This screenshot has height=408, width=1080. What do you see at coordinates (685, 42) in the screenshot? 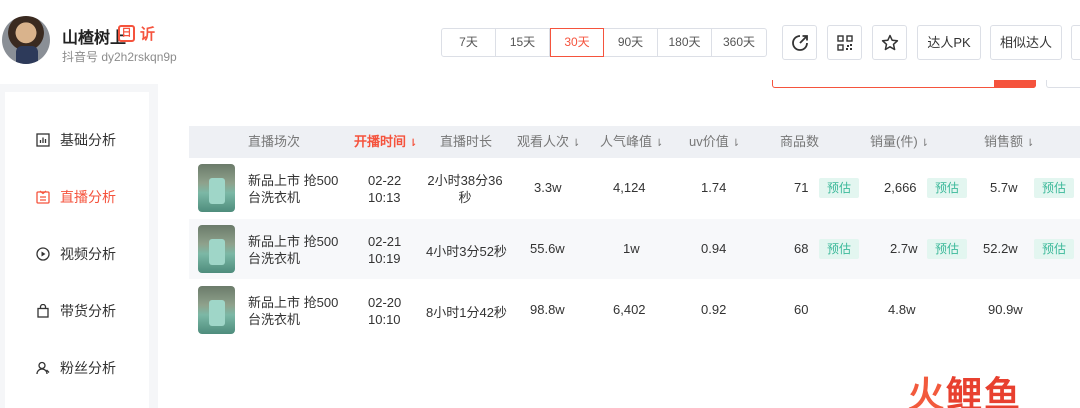
I see `range-180d-button: 180天` at bounding box center [685, 42].